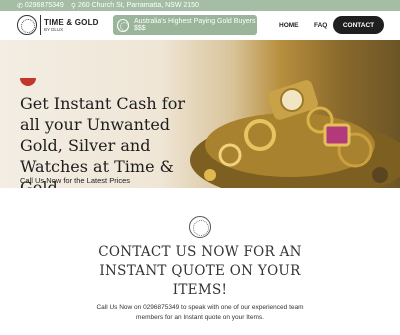 This screenshot has width=400, height=335. What do you see at coordinates (358, 25) in the screenshot?
I see `contact-button: CONTACT` at bounding box center [358, 25].